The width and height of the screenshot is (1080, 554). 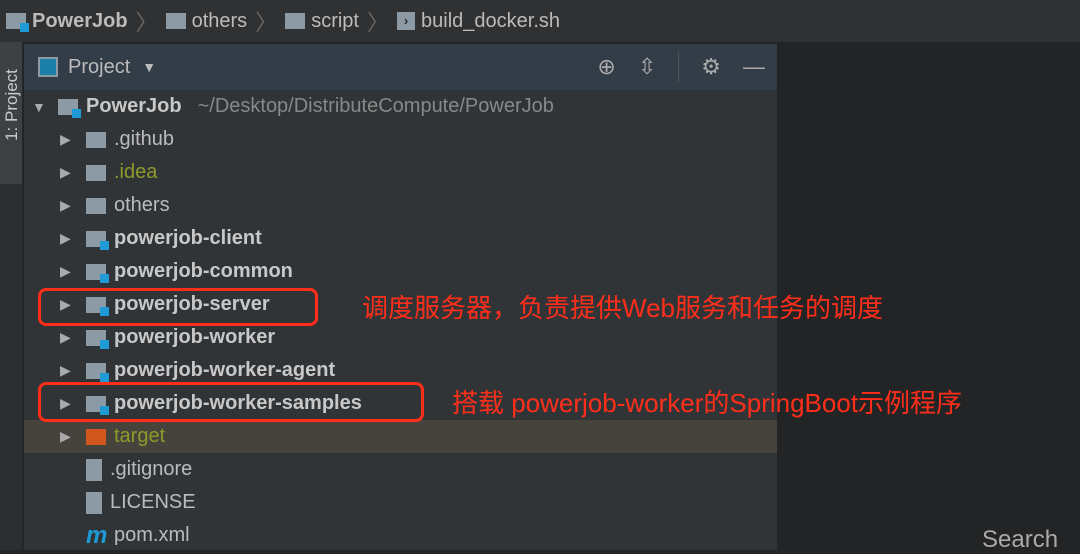 I want to click on tree-row: ▶ powerjob-common, so click(x=400, y=271).